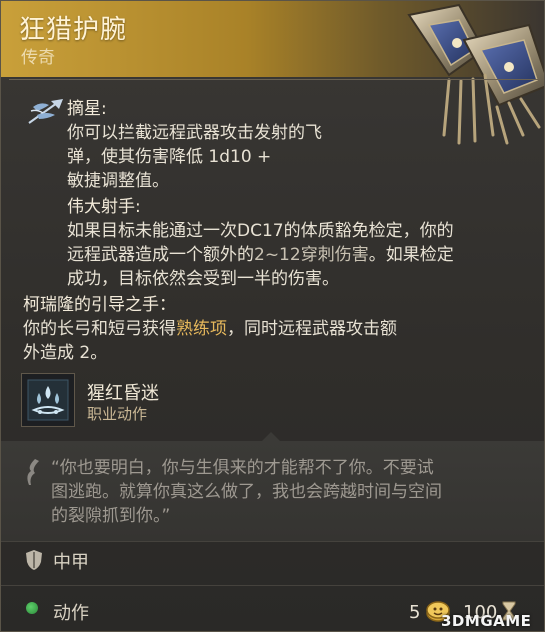 The width and height of the screenshot is (545, 632). Describe the element at coordinates (201, 329) in the screenshot. I see `proficiency-link: 熟练项` at that location.